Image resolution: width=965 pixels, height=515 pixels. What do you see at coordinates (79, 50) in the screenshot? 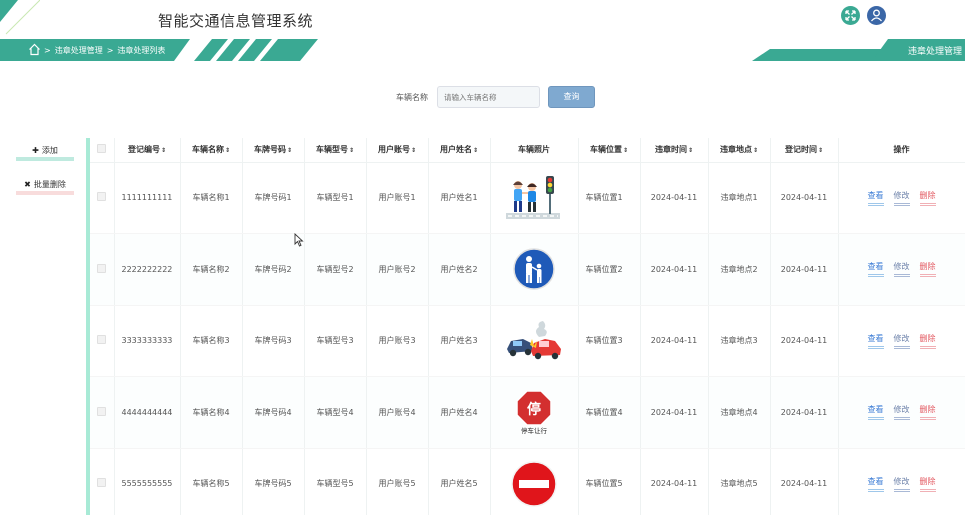
I see `breadcrumb-item-violation-mgmt: 违章处理管理` at bounding box center [79, 50].